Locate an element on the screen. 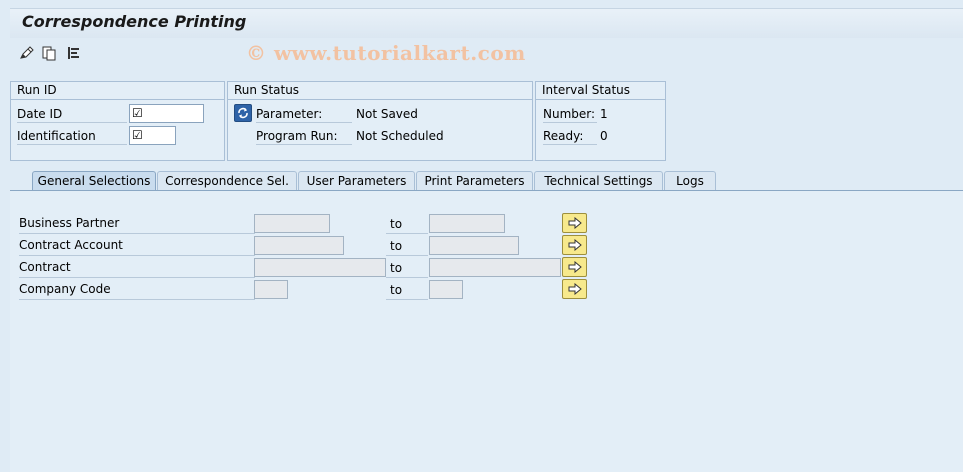  company-code-multiple-selection-button is located at coordinates (574, 289).